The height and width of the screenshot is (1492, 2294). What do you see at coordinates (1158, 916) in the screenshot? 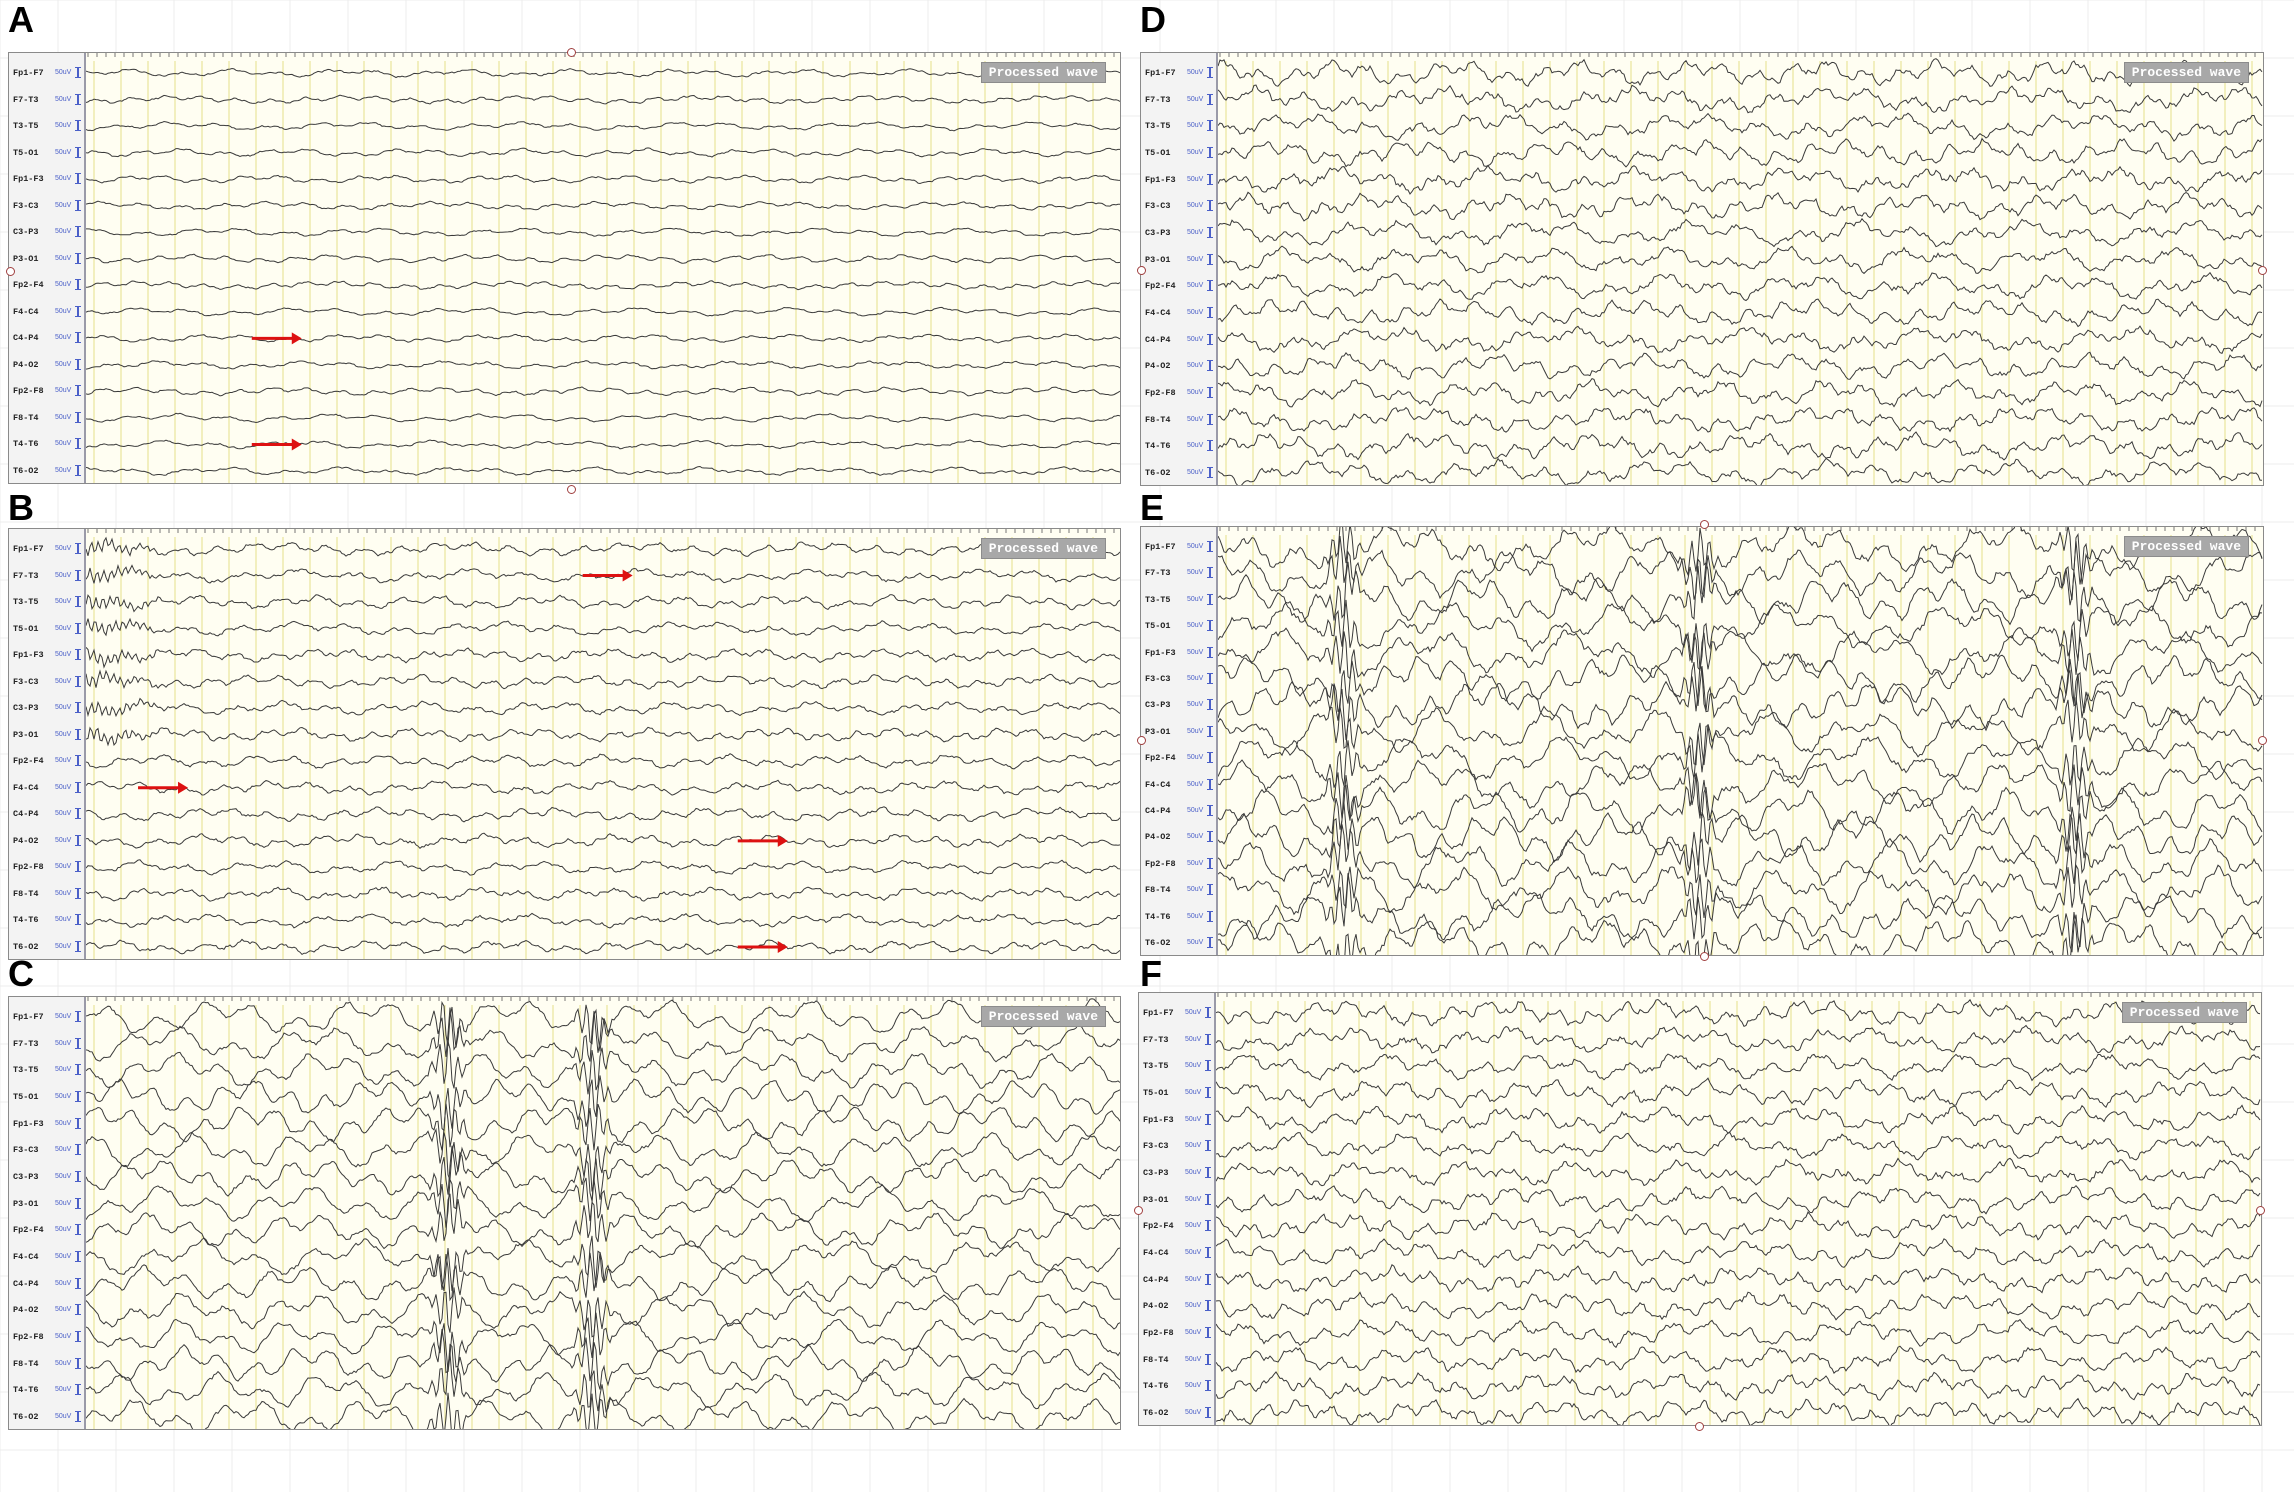
I see `channel-label: T4-T6` at bounding box center [1158, 916].